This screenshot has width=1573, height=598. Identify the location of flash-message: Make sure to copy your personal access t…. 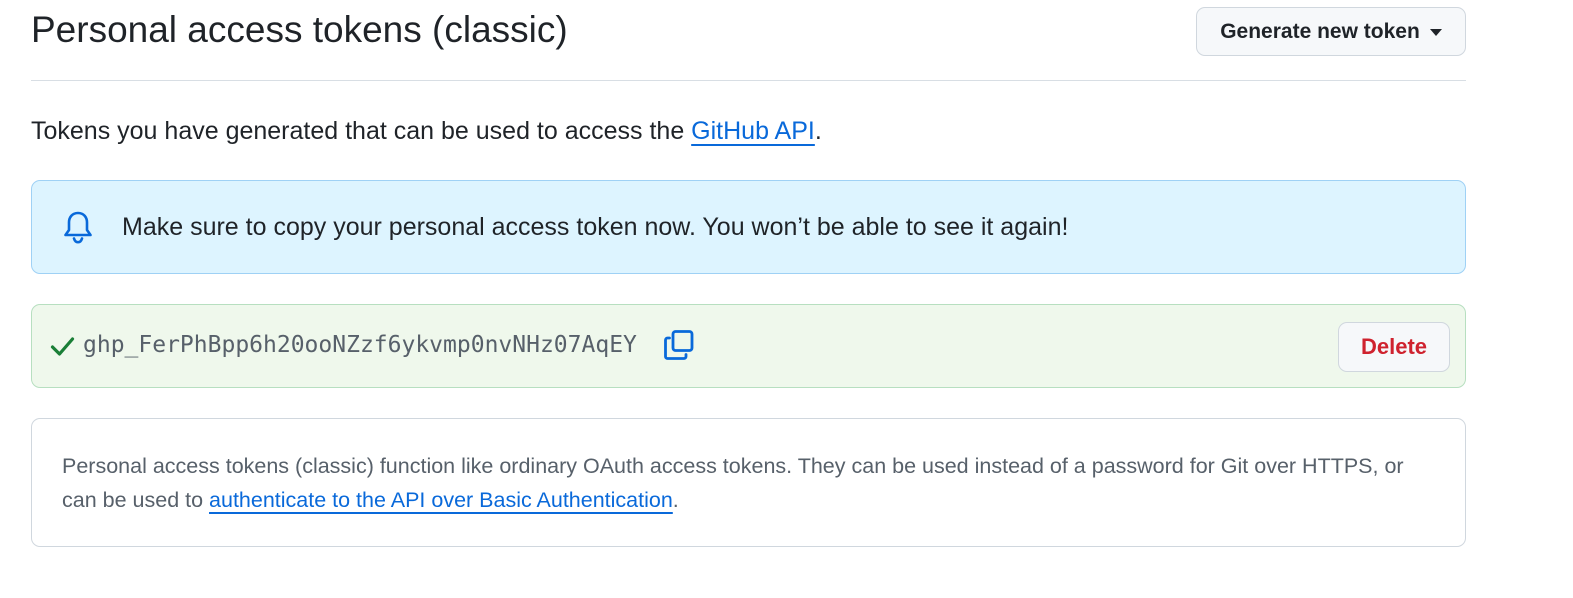
(595, 227).